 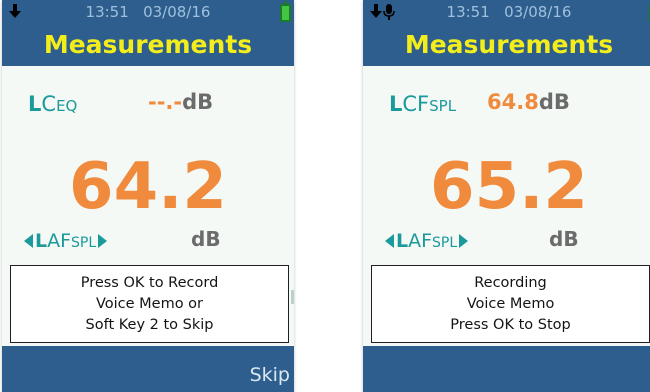 What do you see at coordinates (53, 104) in the screenshot?
I see `parameter-label: LCEQ` at bounding box center [53, 104].